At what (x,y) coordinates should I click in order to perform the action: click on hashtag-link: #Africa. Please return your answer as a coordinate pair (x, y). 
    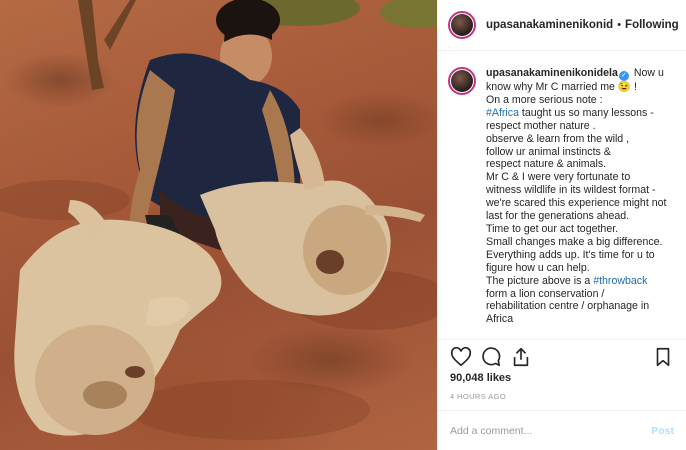
    Looking at the image, I should click on (502, 113).